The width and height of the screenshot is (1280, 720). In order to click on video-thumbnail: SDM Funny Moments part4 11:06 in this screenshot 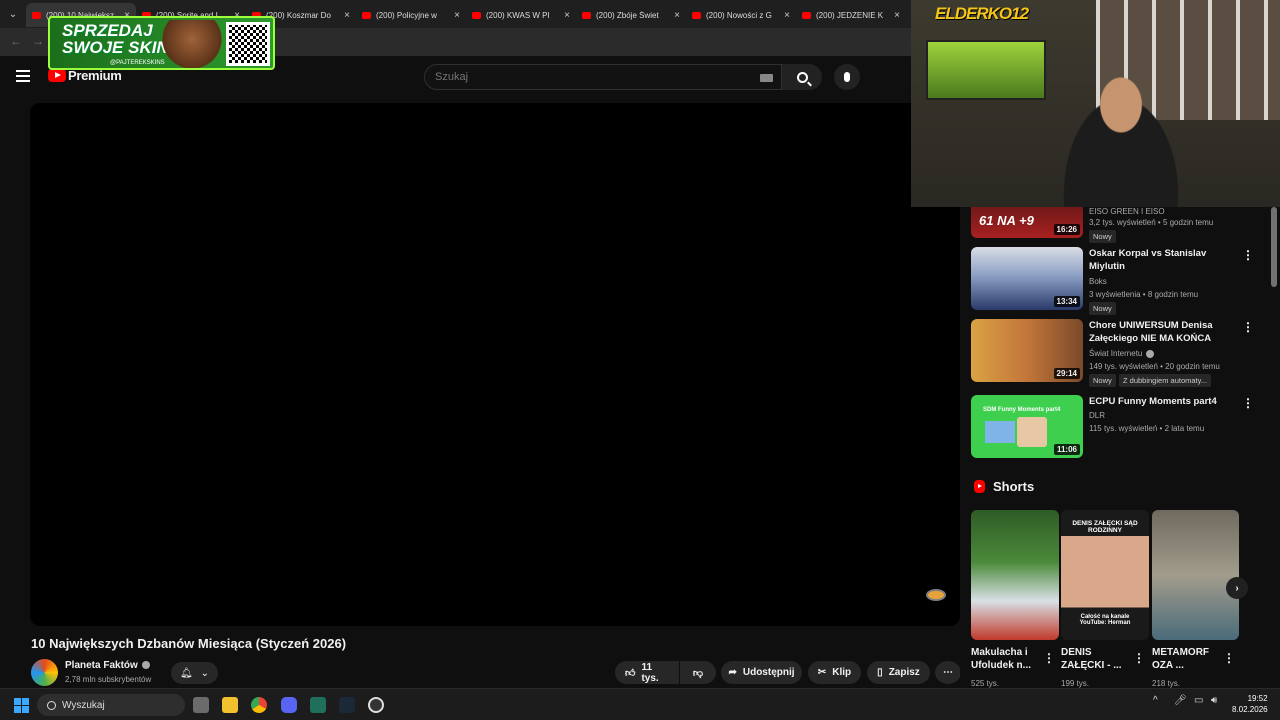, I will do `click(1027, 426)`.